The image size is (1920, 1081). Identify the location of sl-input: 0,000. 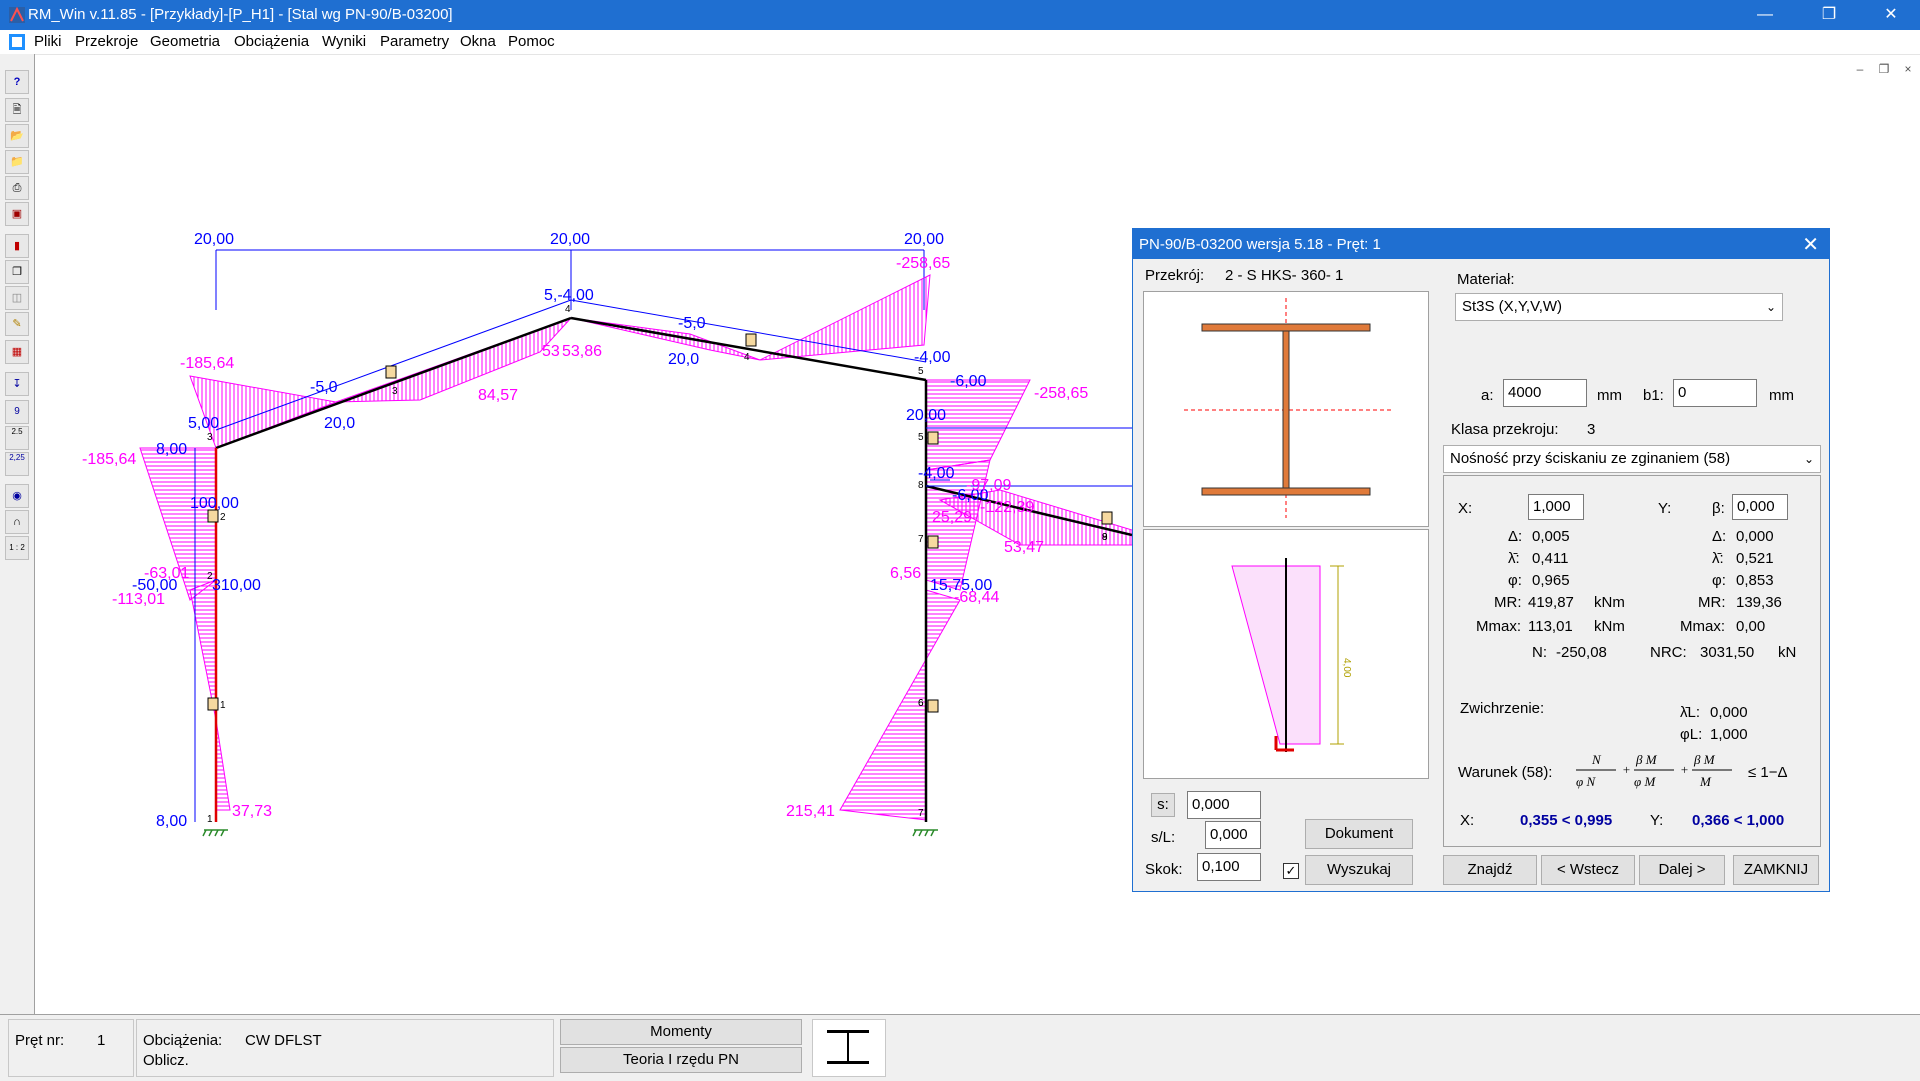
(1233, 835).